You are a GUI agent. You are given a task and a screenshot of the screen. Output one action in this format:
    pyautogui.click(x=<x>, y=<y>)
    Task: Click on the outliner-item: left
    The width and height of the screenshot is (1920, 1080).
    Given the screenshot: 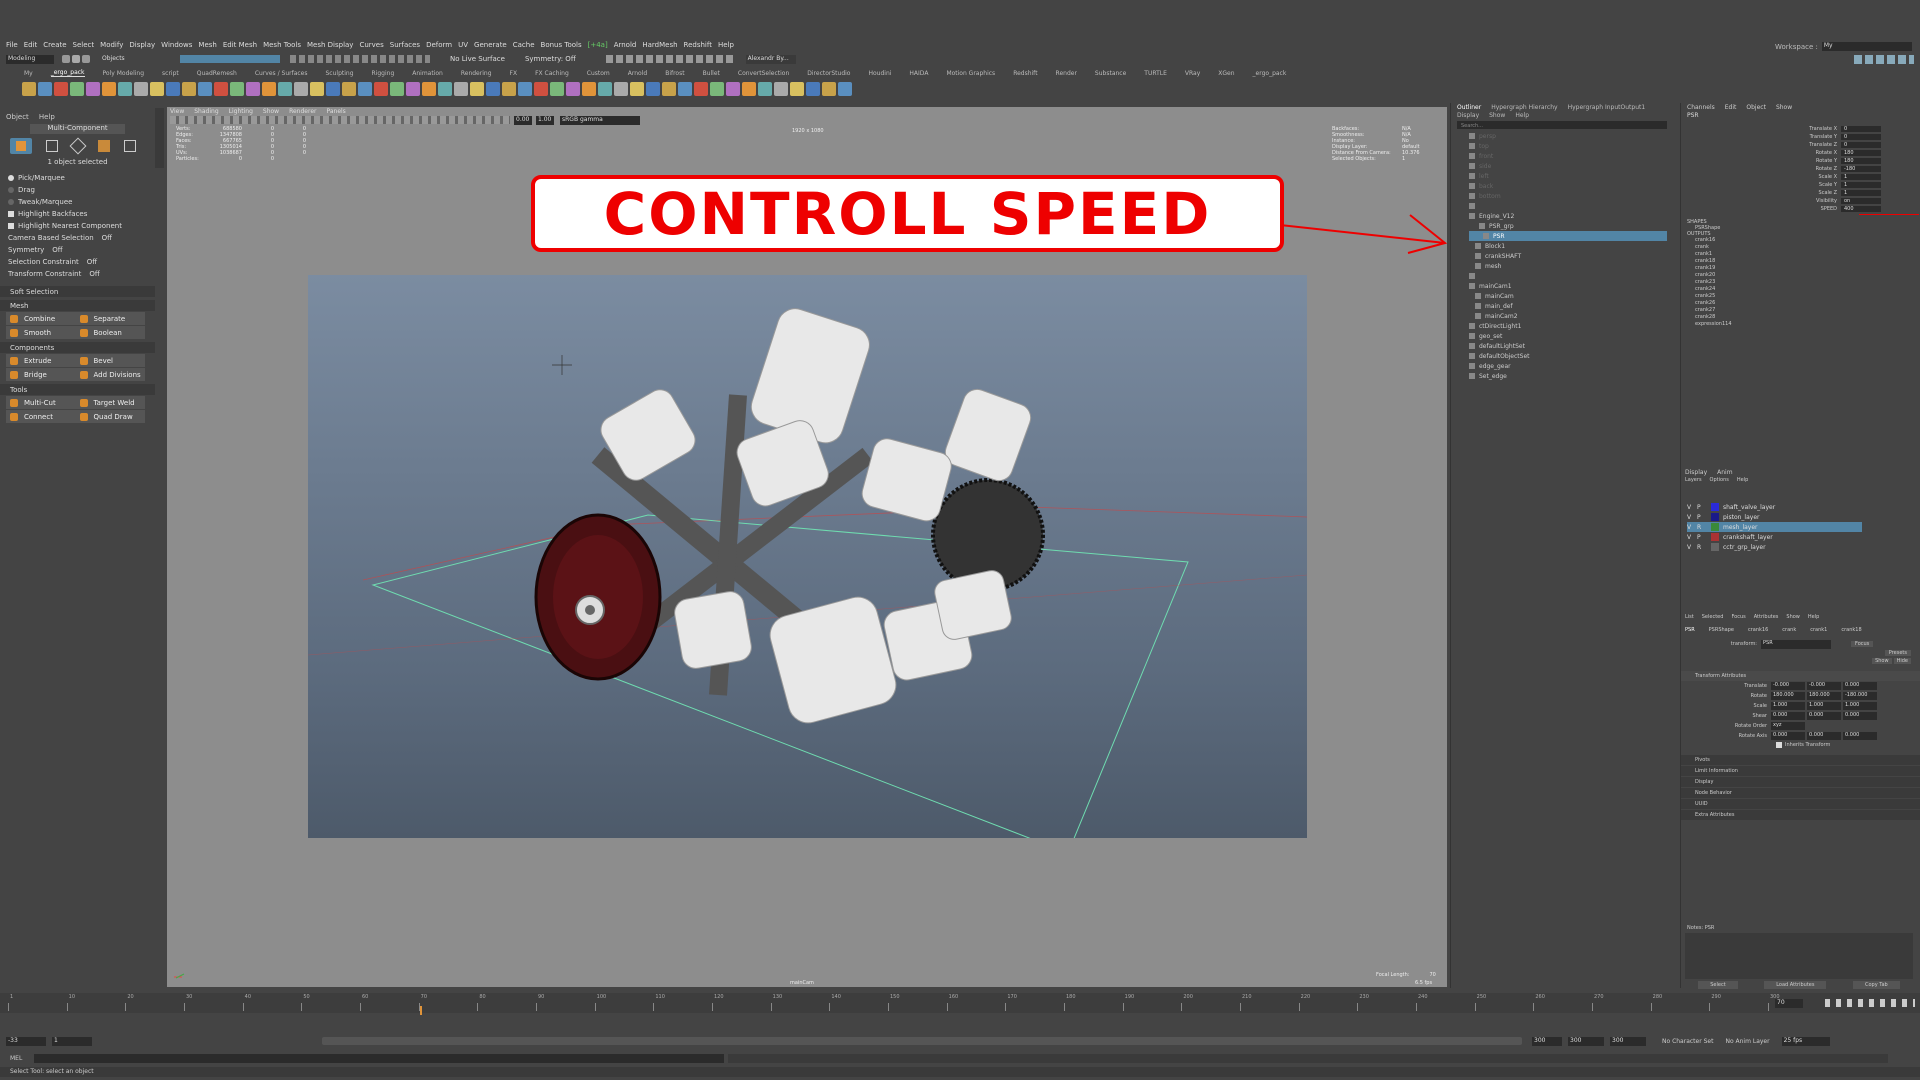 What is the action you would take?
    pyautogui.click(x=1568, y=176)
    